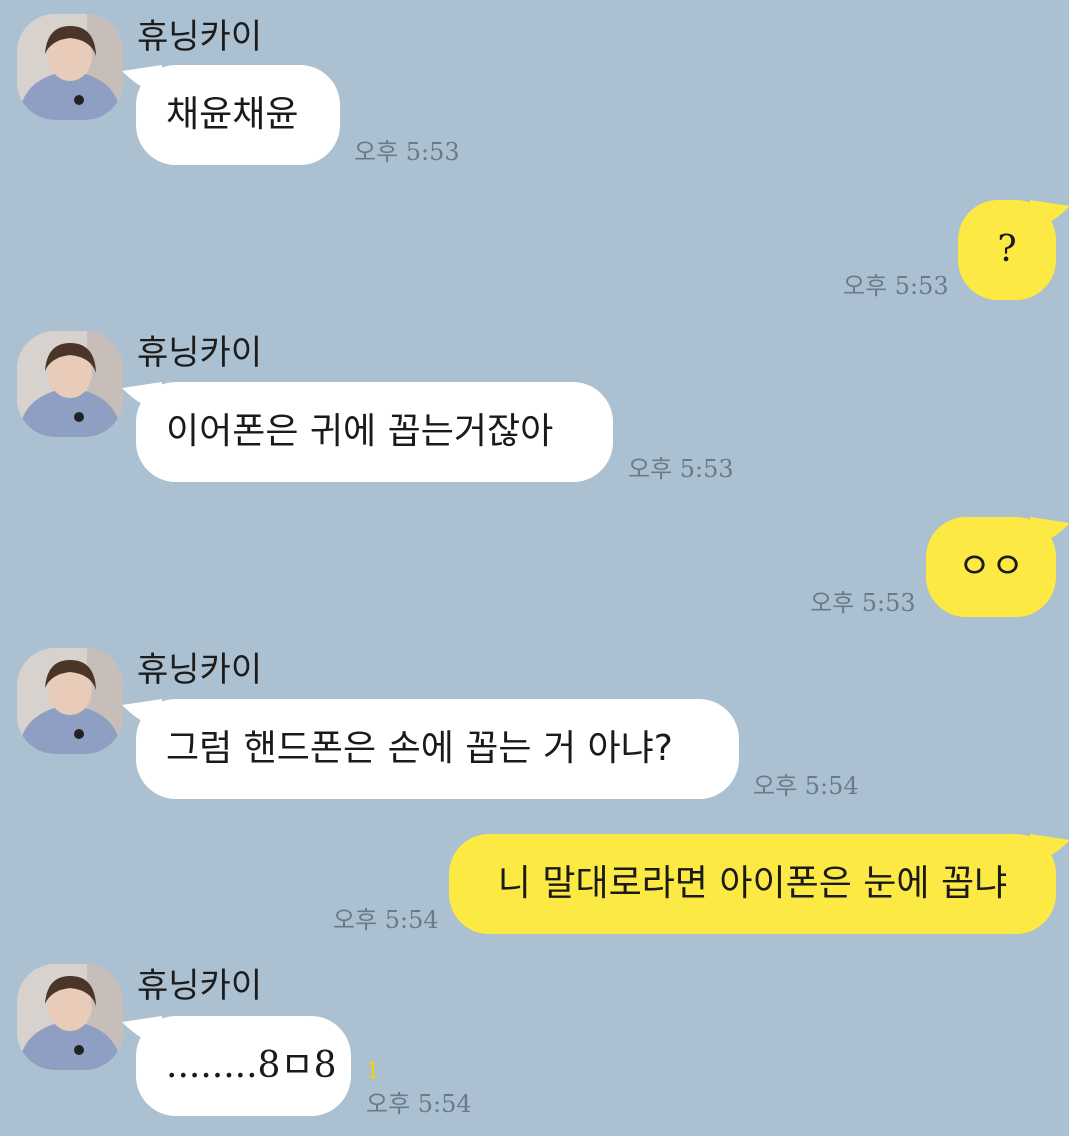  I want to click on message-text: 채윤채윤, so click(232, 114).